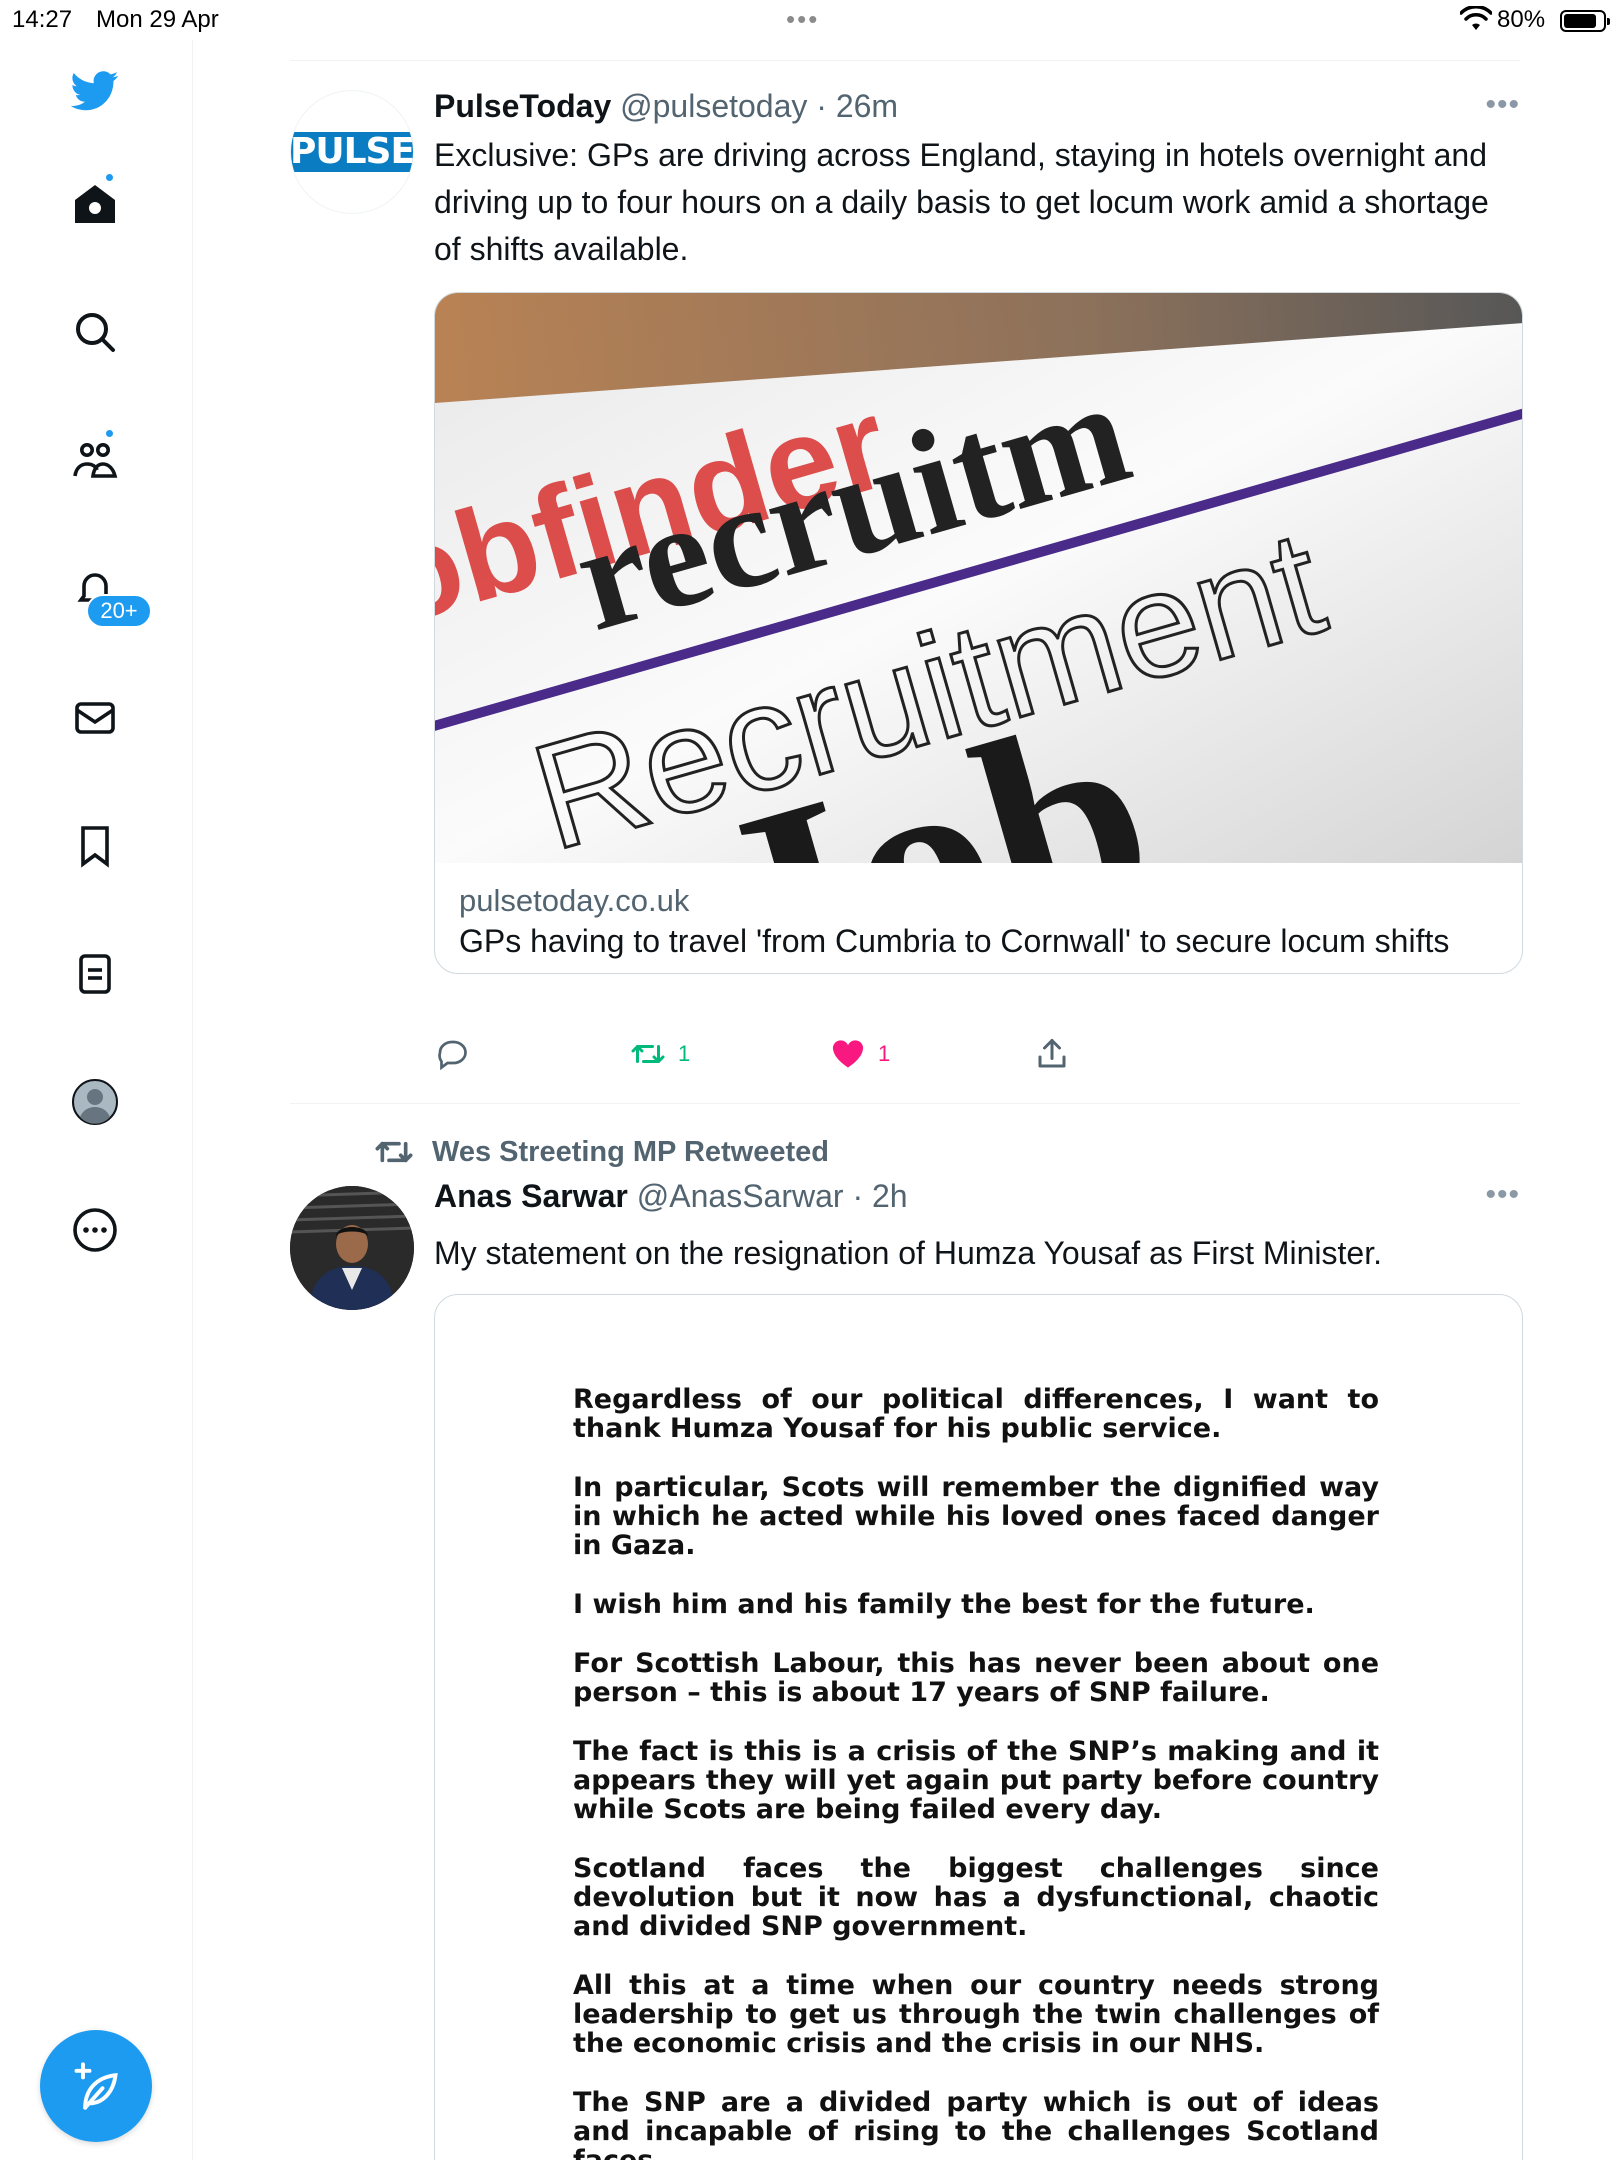 This screenshot has width=1620, height=2160. I want to click on profile-icon, so click(95, 1102).